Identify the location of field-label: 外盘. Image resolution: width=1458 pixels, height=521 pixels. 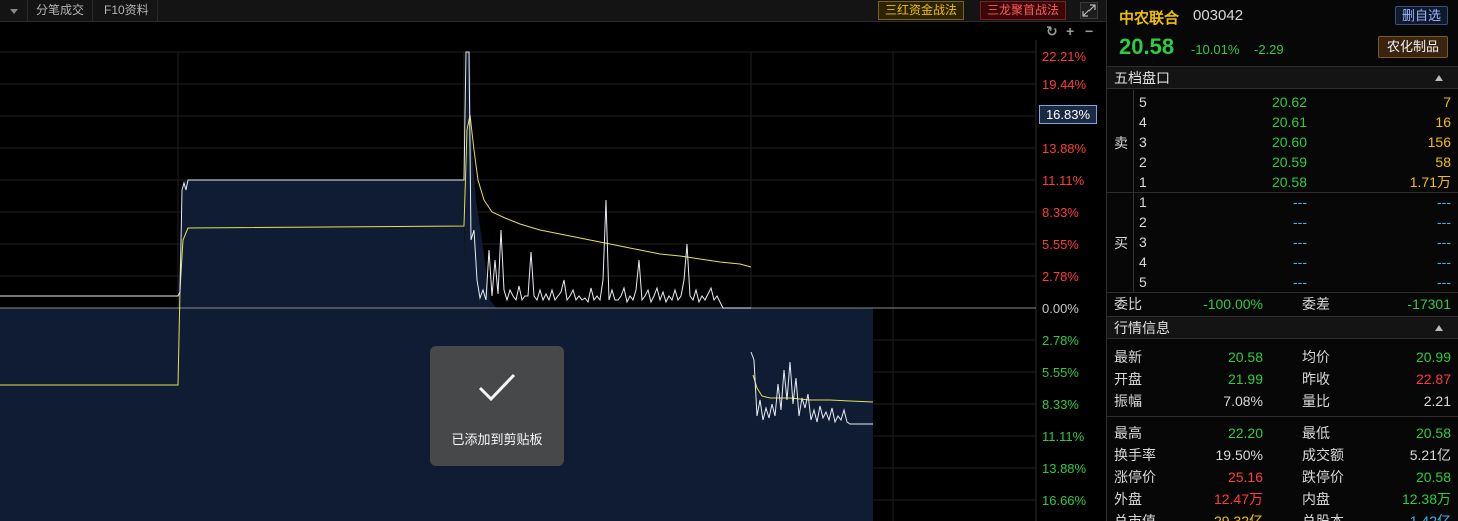
(1128, 499).